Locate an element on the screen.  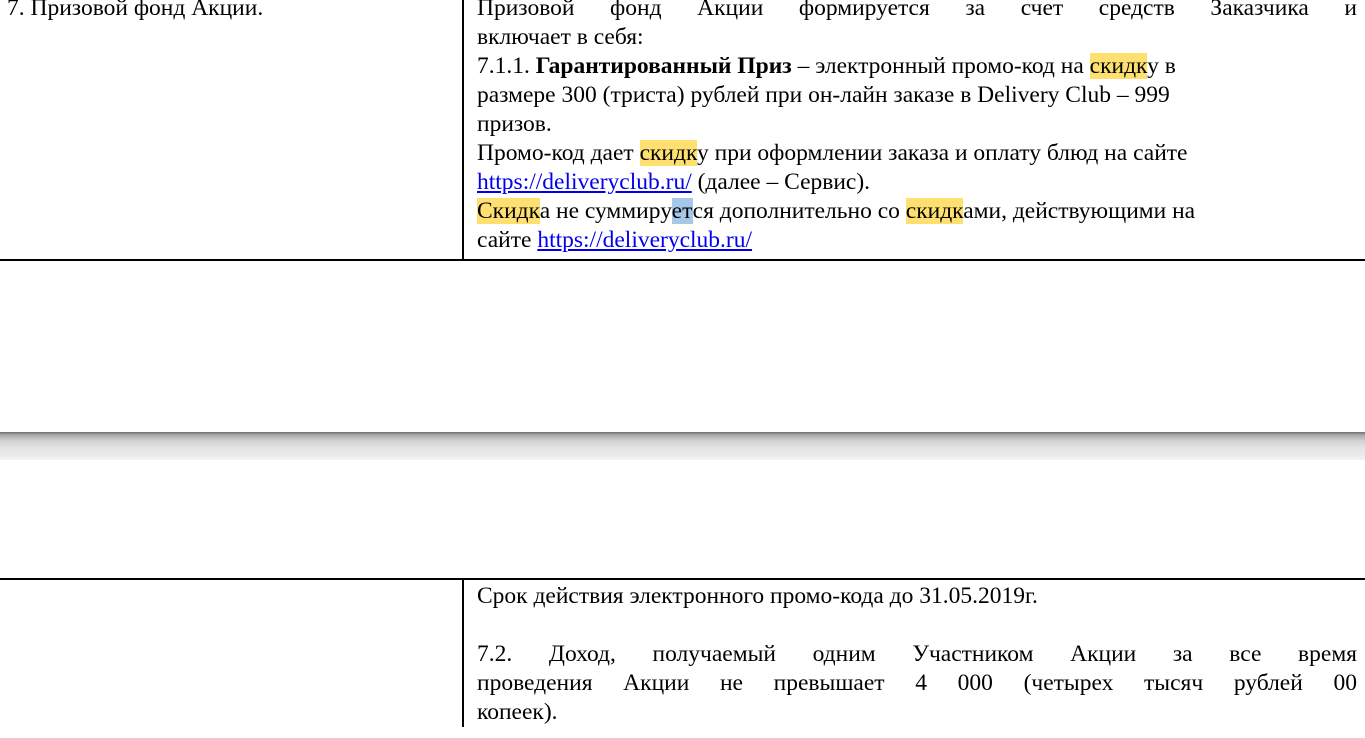
highlighted-word: Скидк is located at coordinates (508, 211).